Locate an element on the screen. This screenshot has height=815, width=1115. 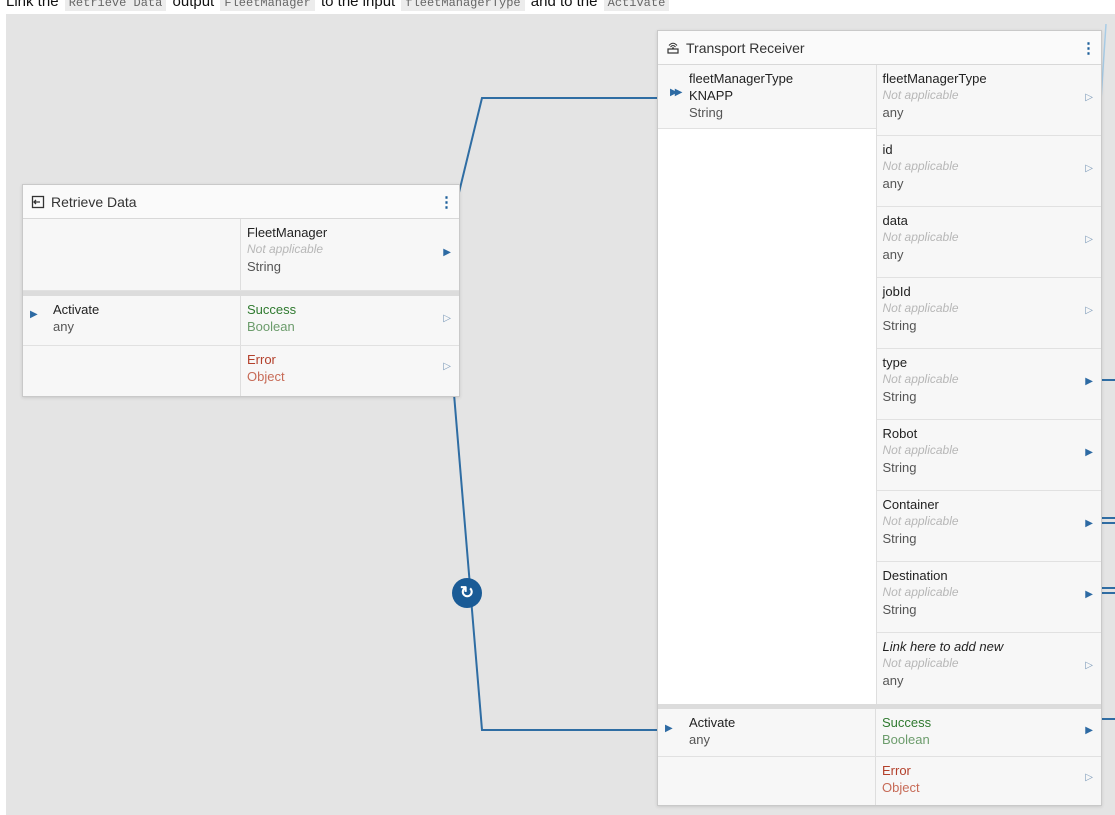
retrieve-error-row: Error Object ▷ is located at coordinates (241, 371).